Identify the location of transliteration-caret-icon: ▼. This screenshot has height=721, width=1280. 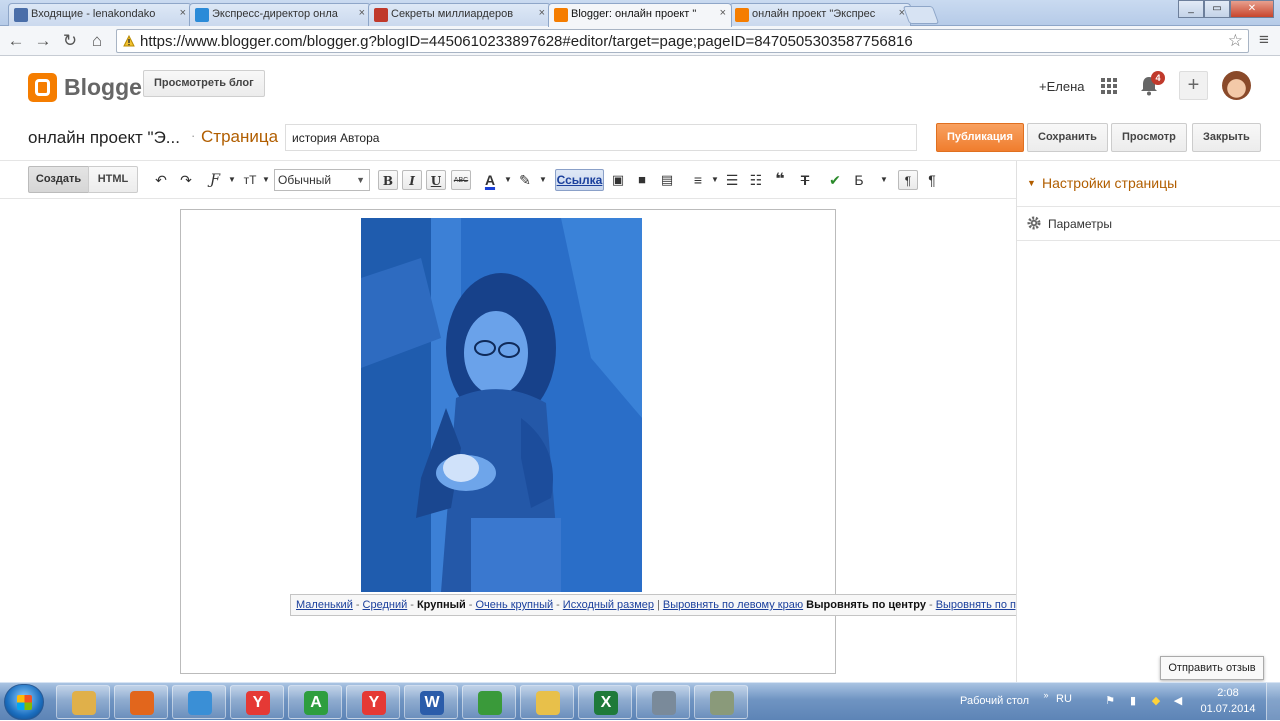
(884, 180).